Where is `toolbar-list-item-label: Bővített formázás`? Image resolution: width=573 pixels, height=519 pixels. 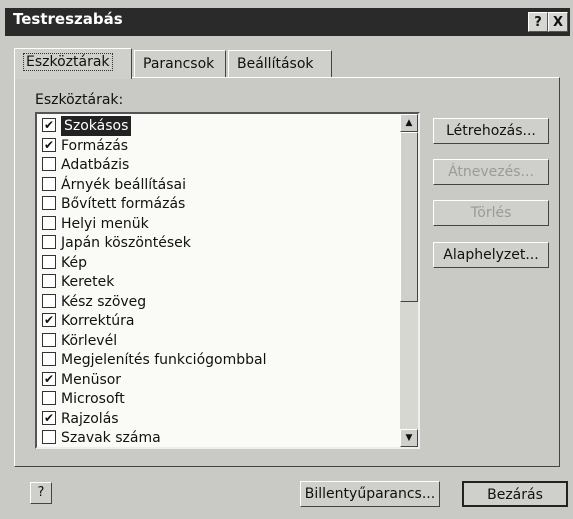 toolbar-list-item-label: Bővített formázás is located at coordinates (123, 204).